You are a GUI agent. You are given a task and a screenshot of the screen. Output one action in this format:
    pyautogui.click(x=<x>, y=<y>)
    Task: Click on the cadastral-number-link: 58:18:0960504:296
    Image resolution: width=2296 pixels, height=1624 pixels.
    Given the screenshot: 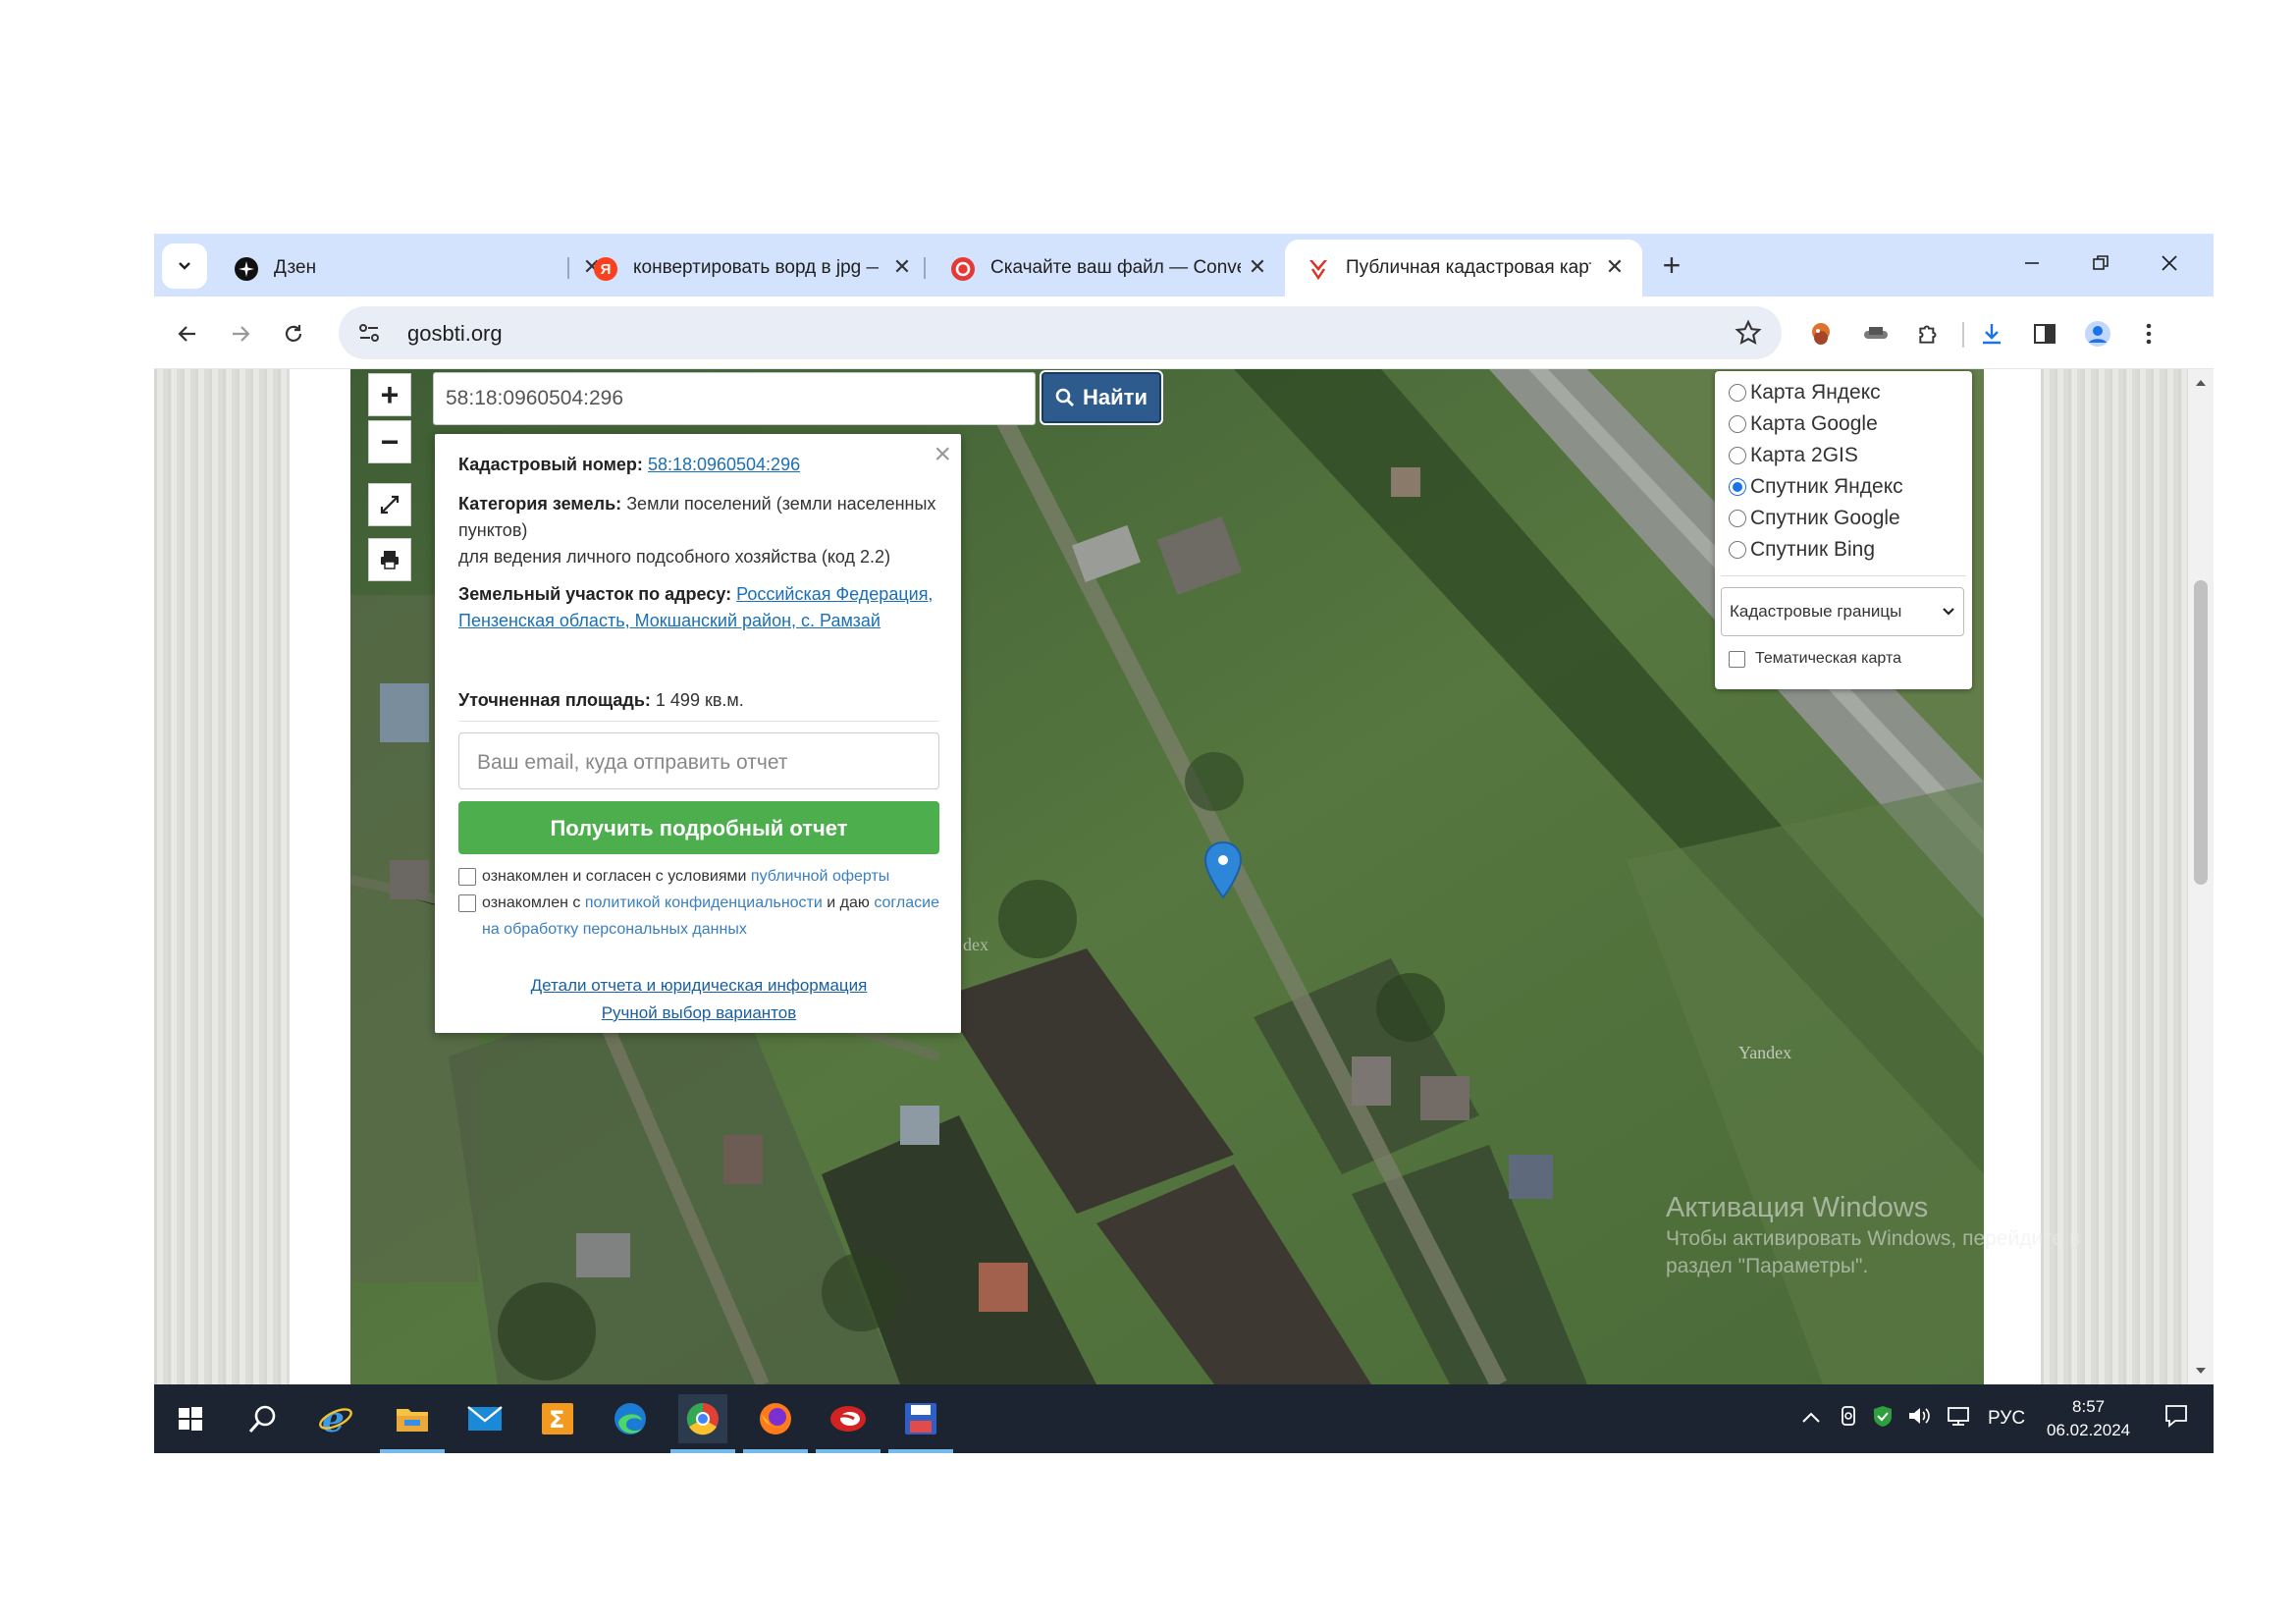 What is the action you would take?
    pyautogui.click(x=724, y=464)
    